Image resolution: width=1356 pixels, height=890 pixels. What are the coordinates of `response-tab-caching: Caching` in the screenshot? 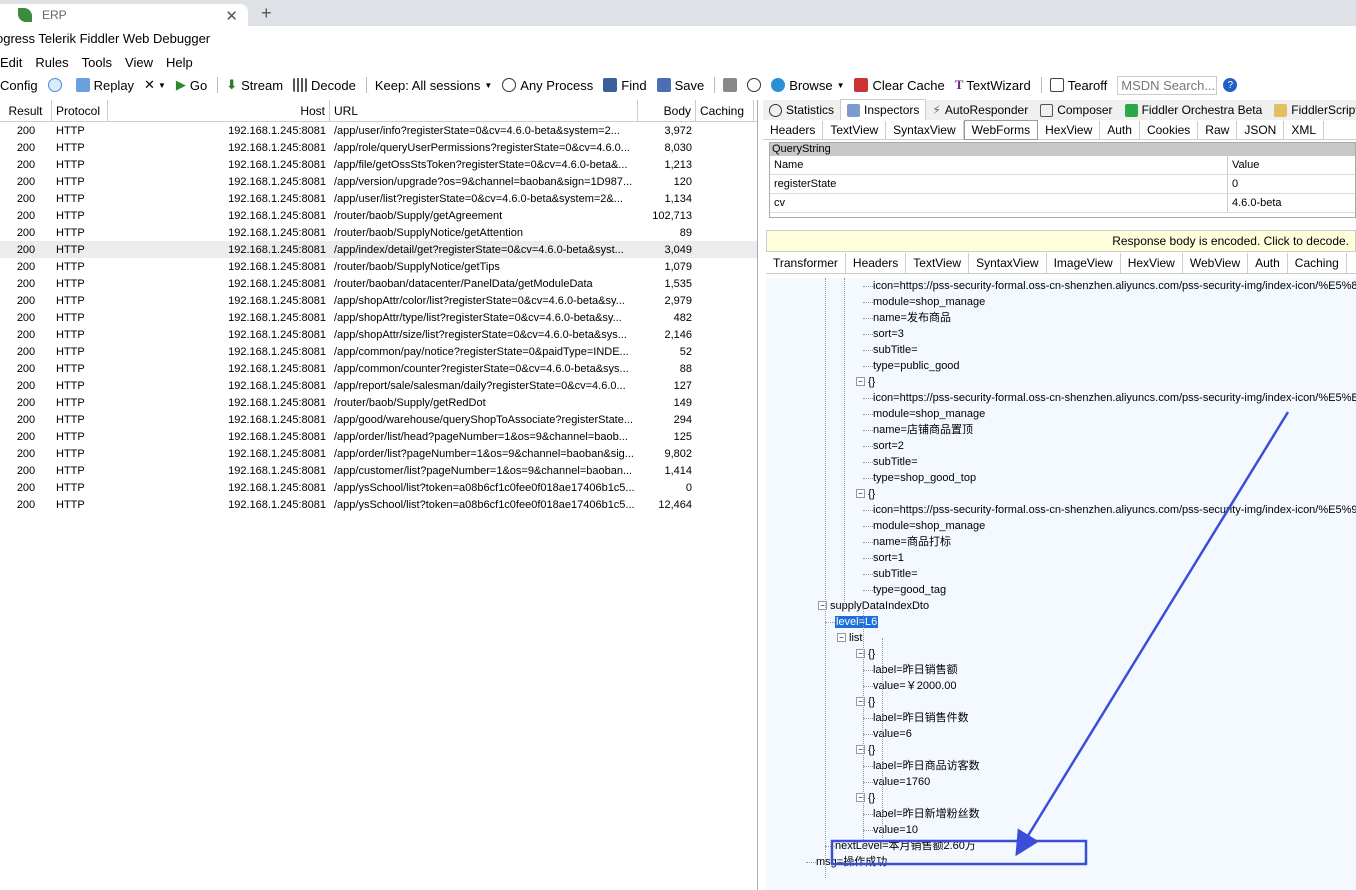 It's located at (1317, 262).